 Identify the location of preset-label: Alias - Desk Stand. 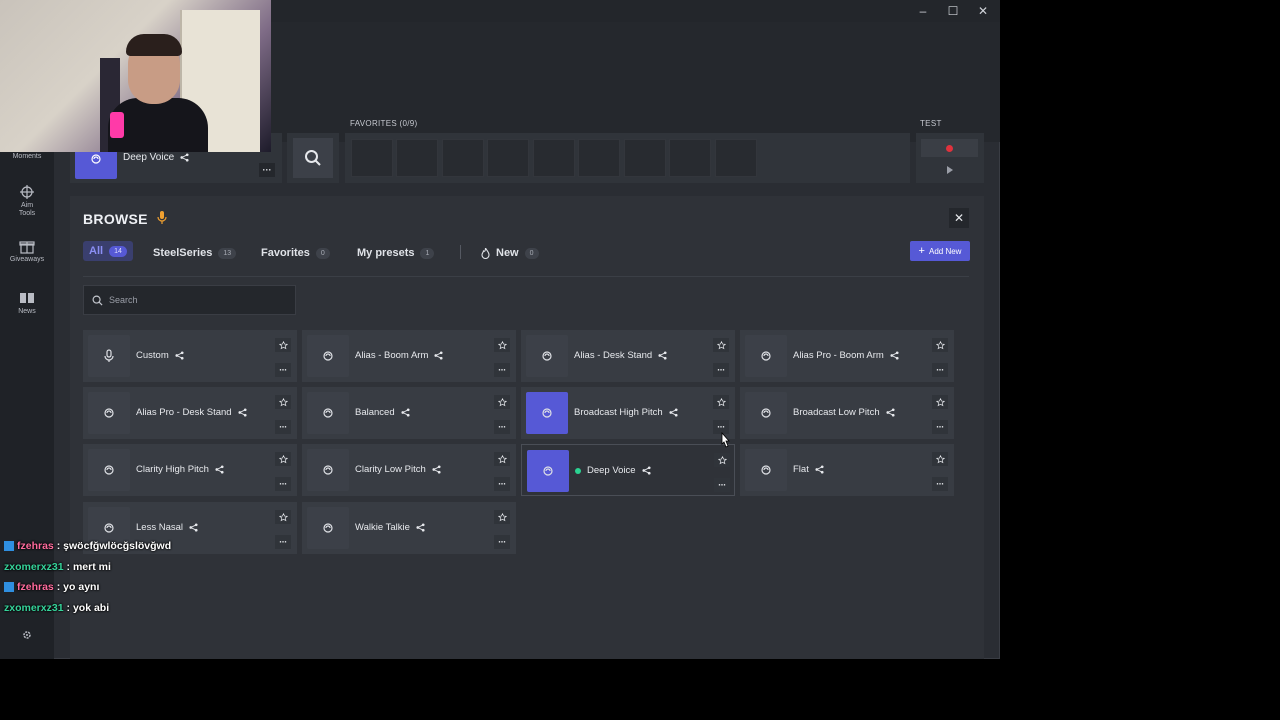
(613, 355).